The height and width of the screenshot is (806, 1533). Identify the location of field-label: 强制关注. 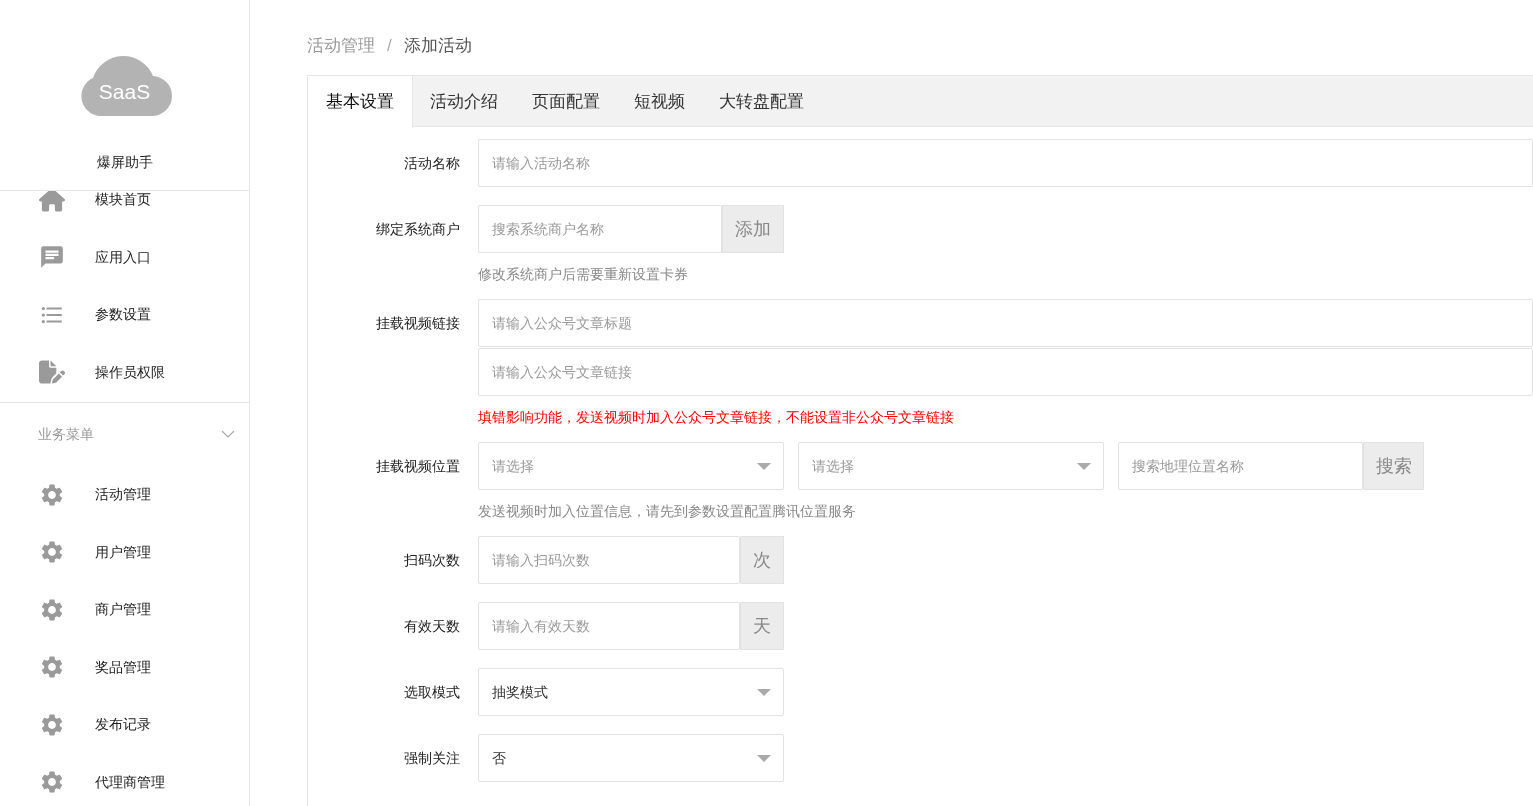
(432, 758).